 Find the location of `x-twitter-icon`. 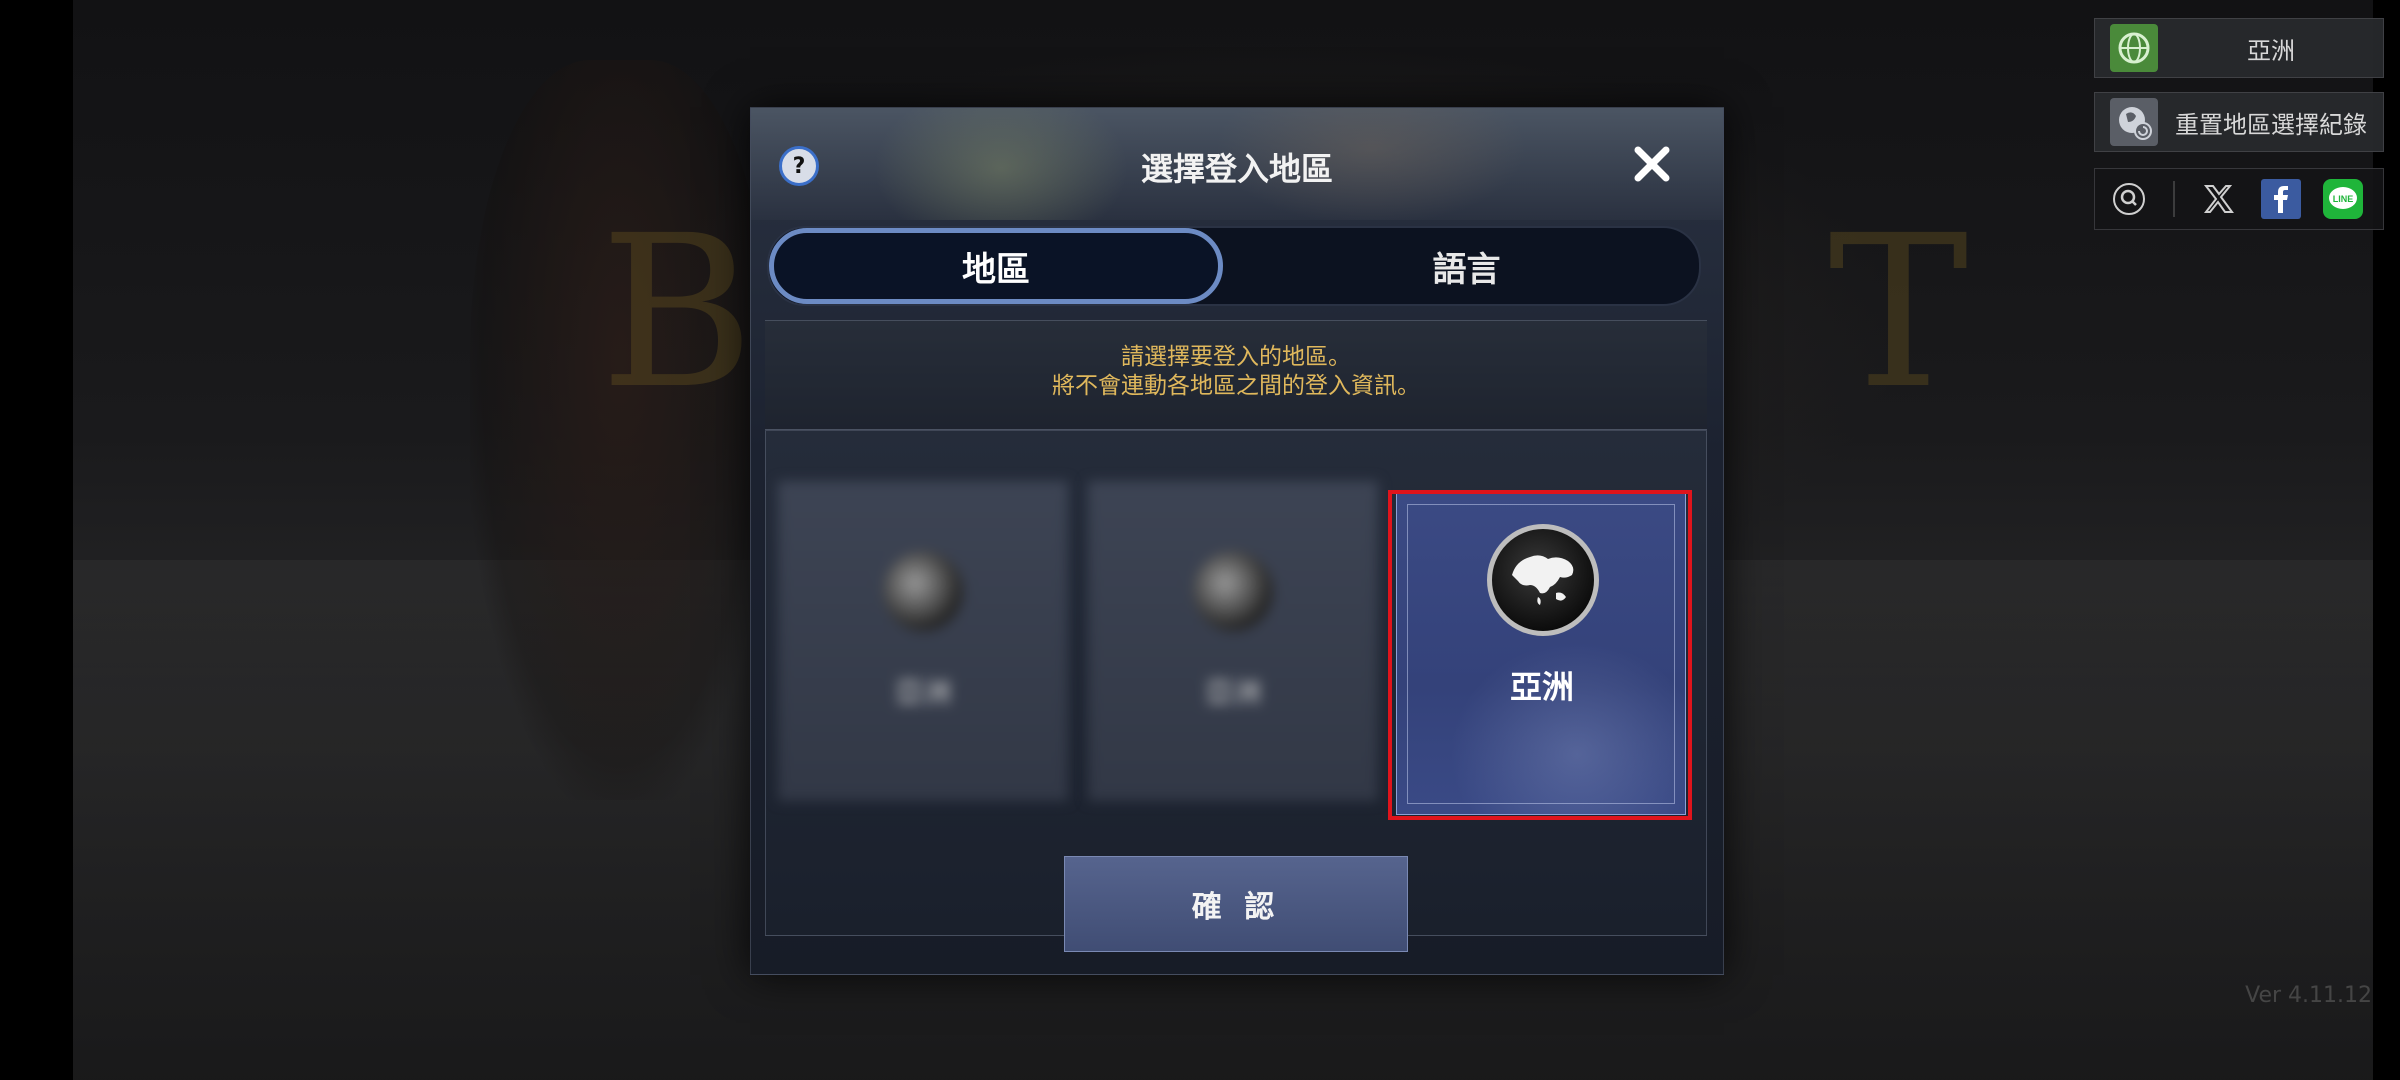

x-twitter-icon is located at coordinates (2219, 199).